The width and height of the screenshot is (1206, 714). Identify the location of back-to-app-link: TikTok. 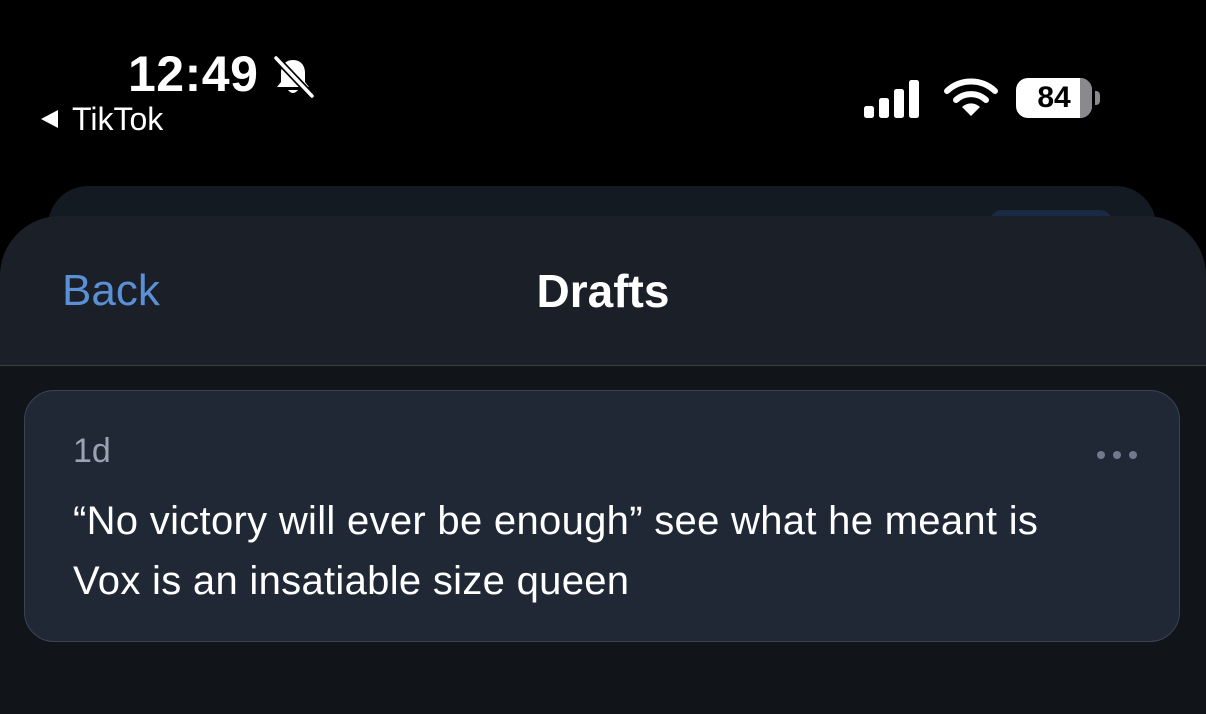
(100, 119).